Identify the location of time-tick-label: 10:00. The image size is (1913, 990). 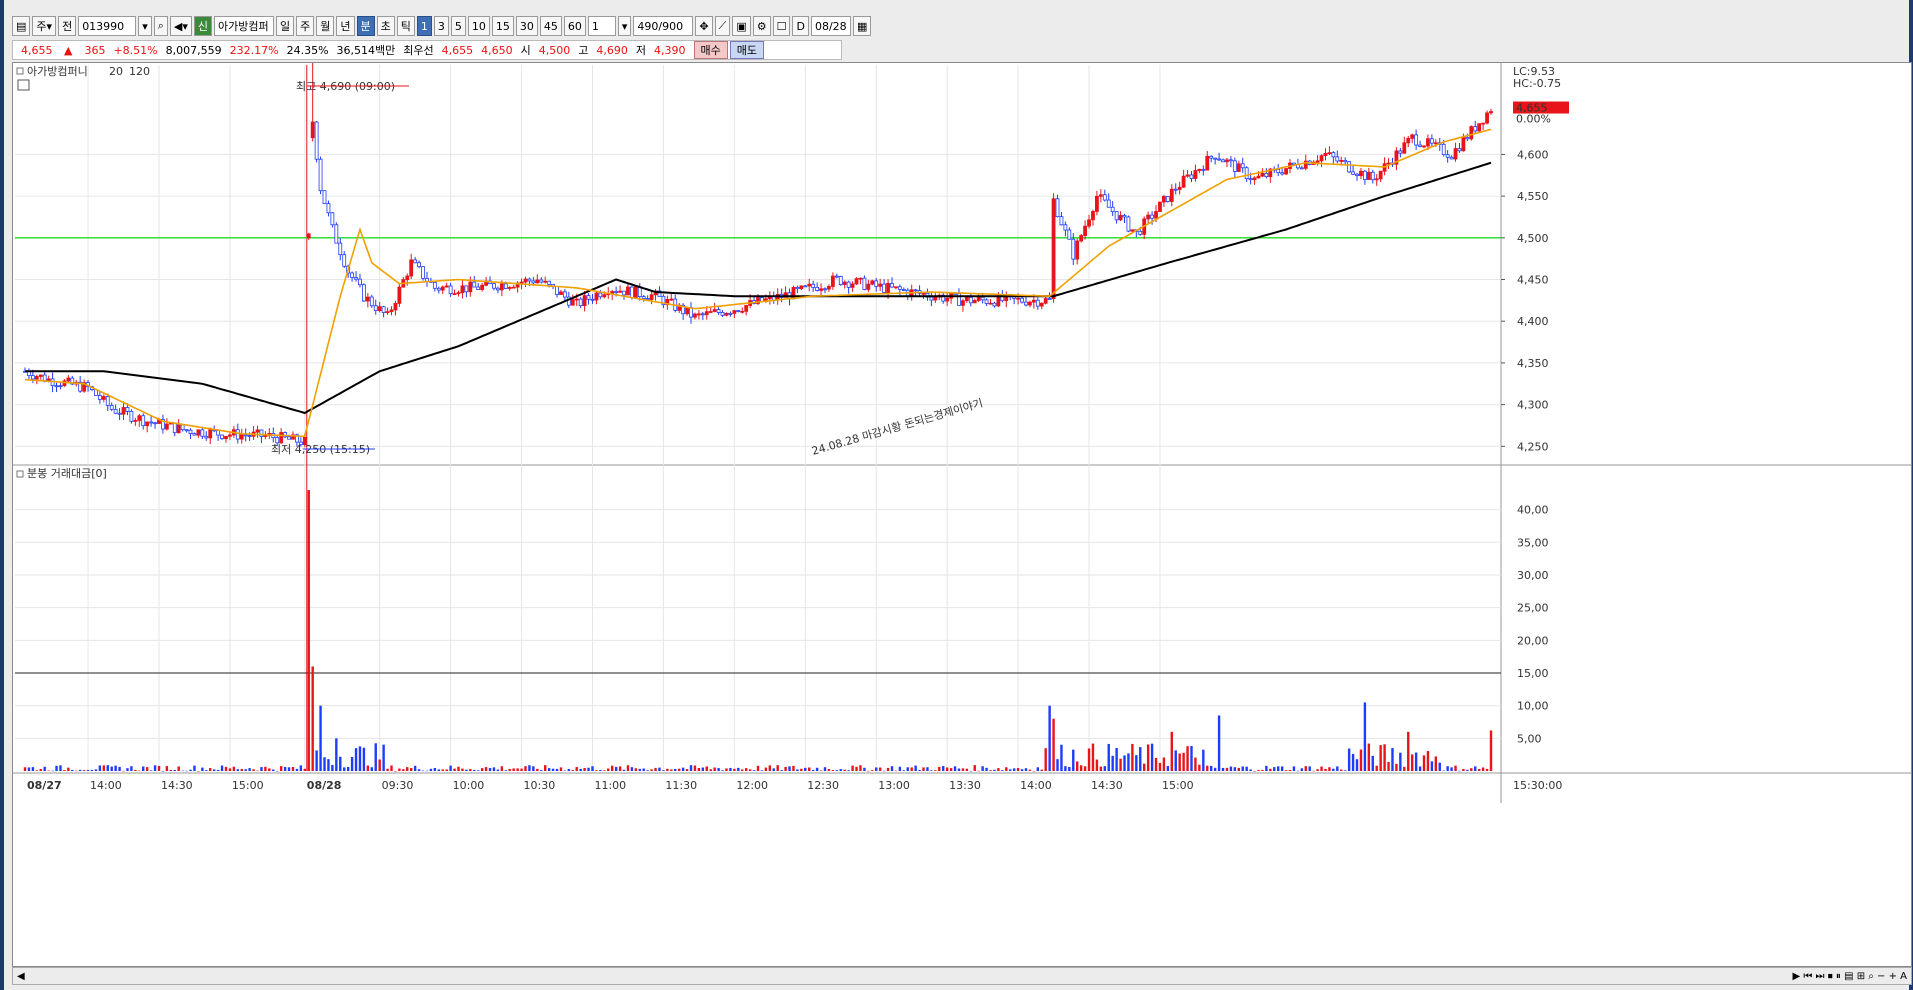
(469, 785).